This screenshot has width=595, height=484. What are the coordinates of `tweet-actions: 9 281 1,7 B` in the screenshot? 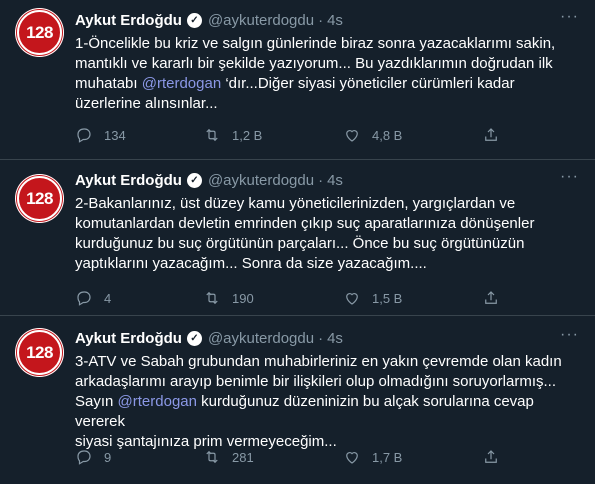 It's located at (327, 457).